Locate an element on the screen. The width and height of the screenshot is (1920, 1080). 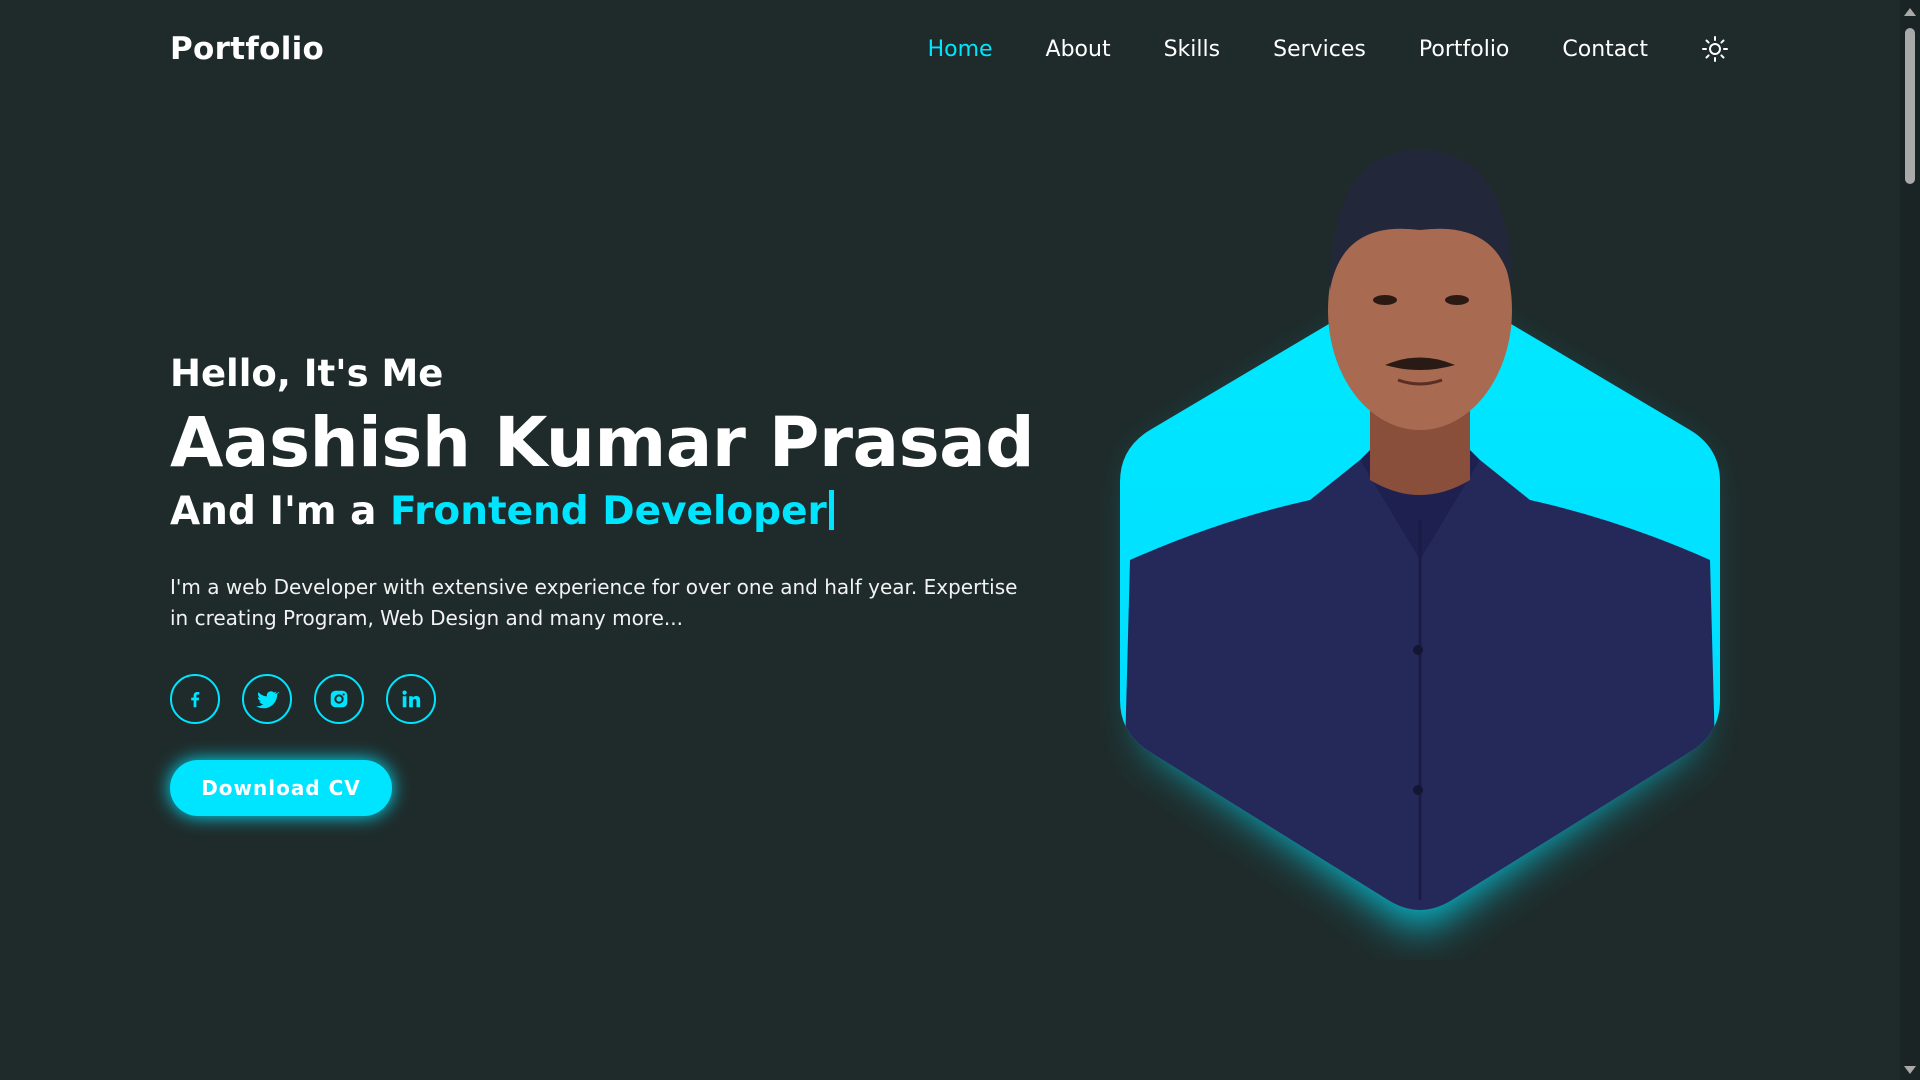
instagram-icon is located at coordinates (339, 699).